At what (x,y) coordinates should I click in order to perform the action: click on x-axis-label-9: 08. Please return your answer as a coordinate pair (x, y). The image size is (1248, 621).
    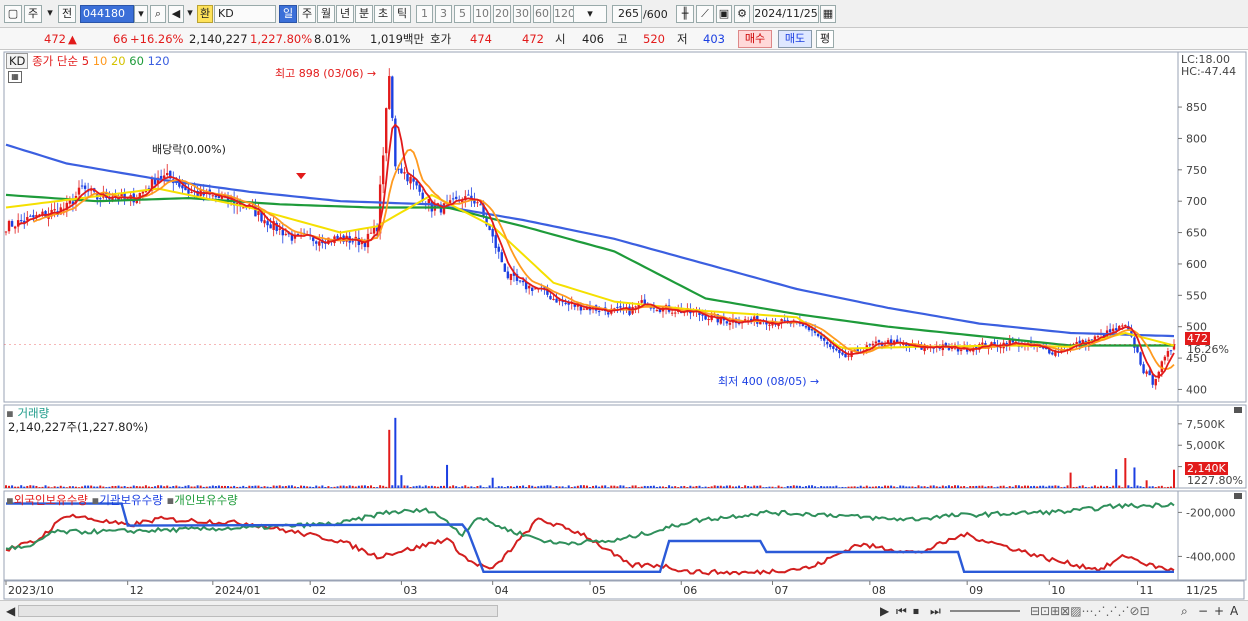
    Looking at the image, I should click on (879, 590).